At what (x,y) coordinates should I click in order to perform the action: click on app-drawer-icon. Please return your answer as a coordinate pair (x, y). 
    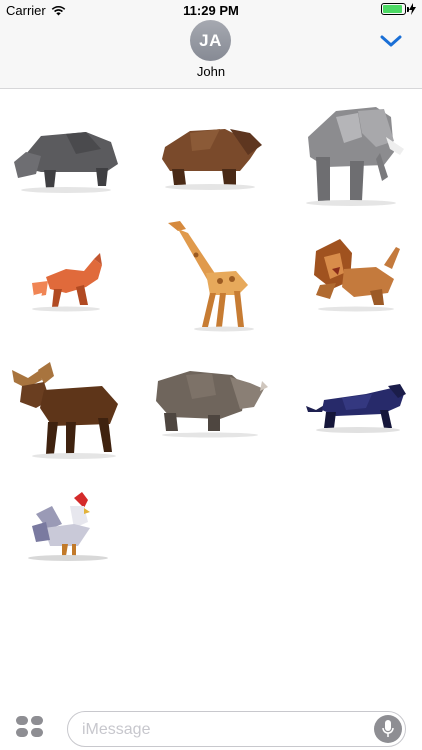
    Looking at the image, I should click on (29, 726).